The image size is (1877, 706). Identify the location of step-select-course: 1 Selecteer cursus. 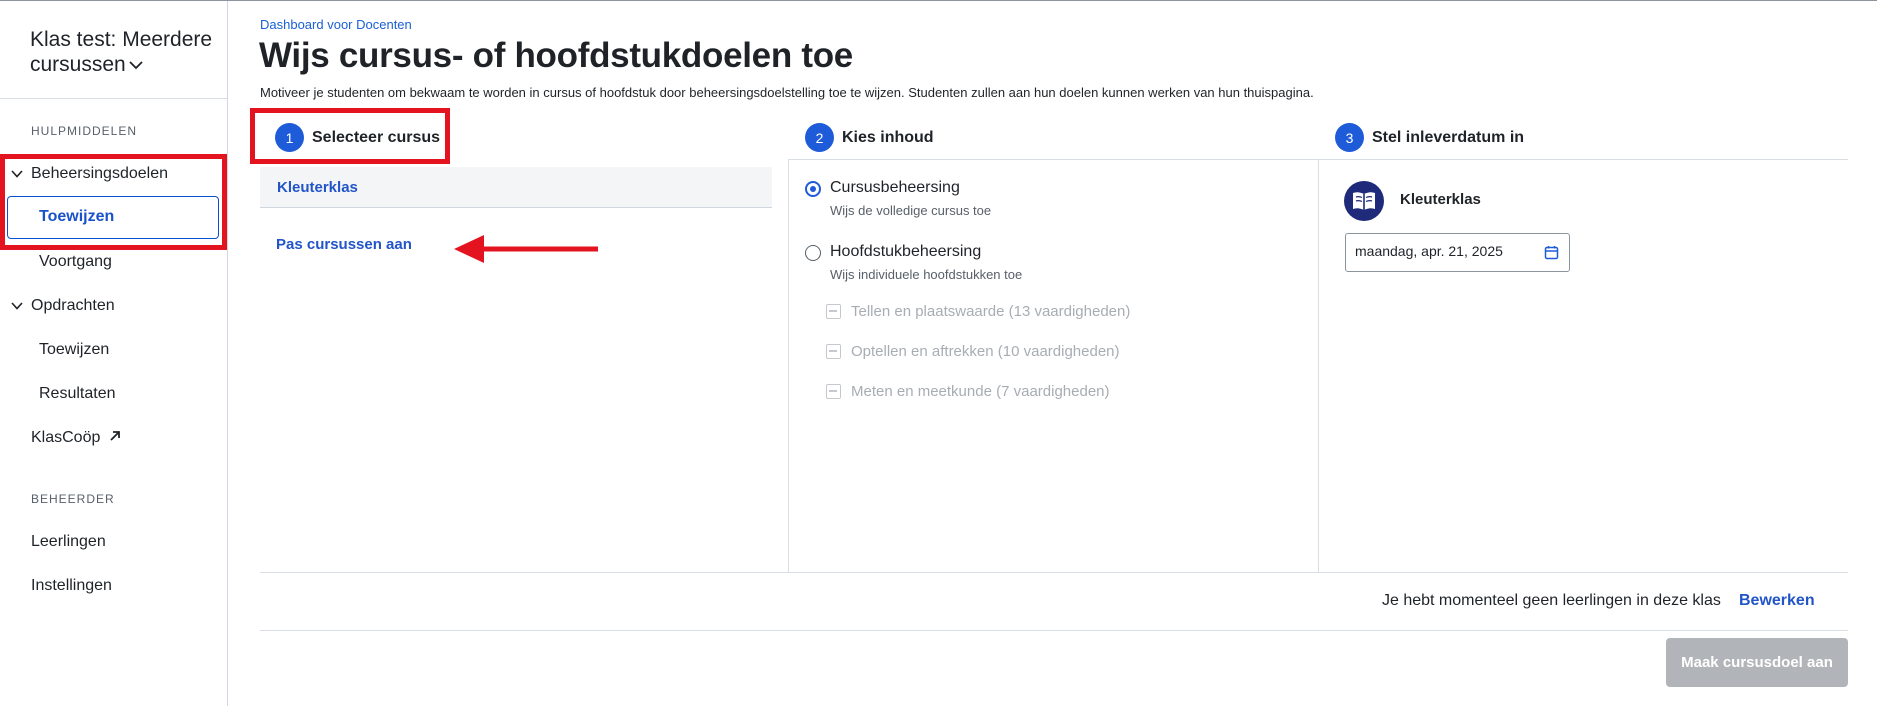
(357, 137).